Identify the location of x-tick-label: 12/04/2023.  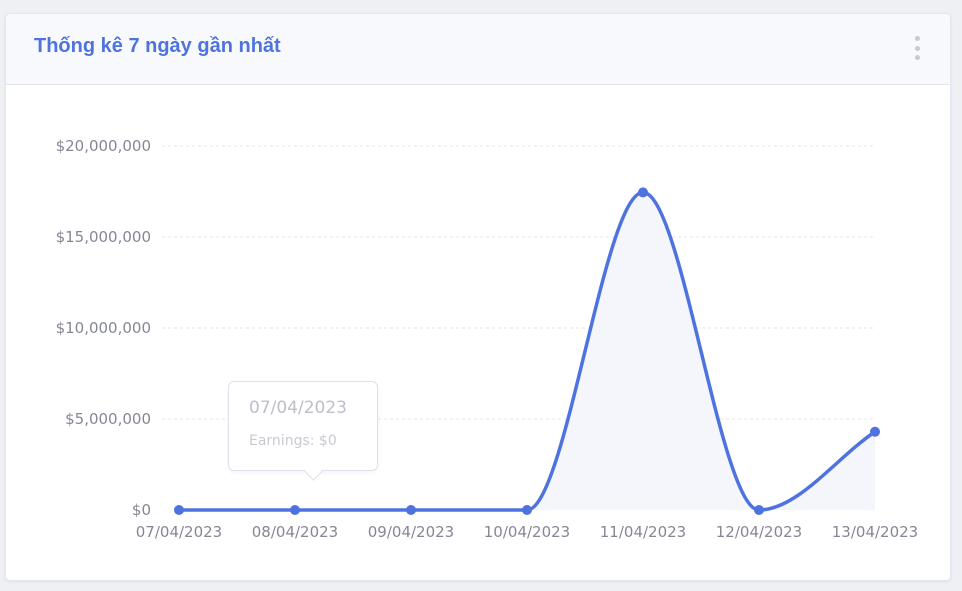
(759, 532).